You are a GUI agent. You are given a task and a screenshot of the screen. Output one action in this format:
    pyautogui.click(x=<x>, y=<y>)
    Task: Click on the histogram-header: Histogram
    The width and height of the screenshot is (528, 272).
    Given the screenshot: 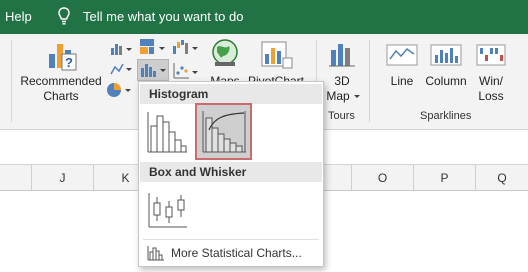 What is the action you would take?
    pyautogui.click(x=231, y=94)
    